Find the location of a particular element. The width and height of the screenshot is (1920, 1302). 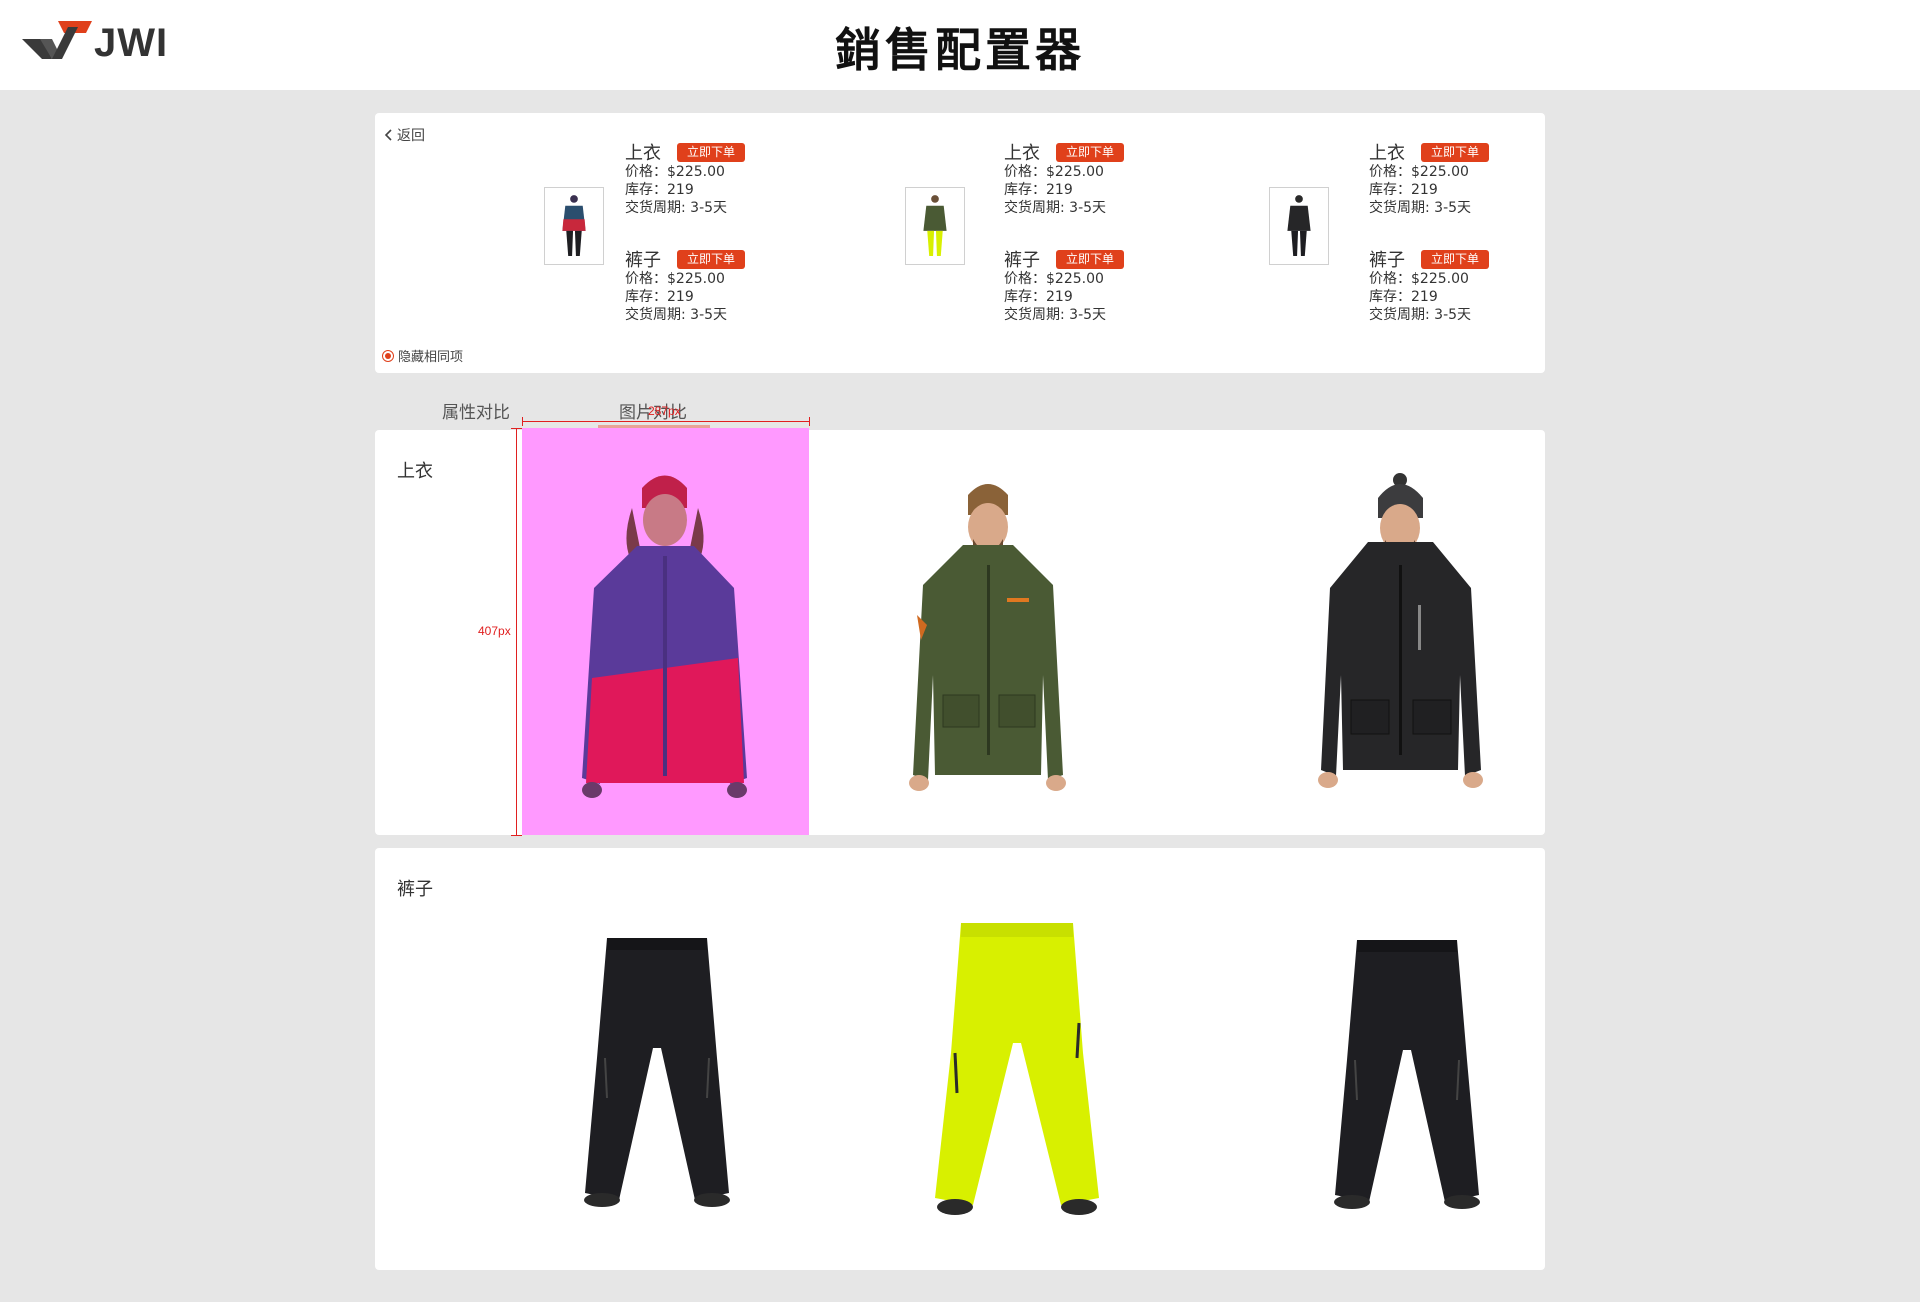

width-measure-label: 287px is located at coordinates (664, 411).